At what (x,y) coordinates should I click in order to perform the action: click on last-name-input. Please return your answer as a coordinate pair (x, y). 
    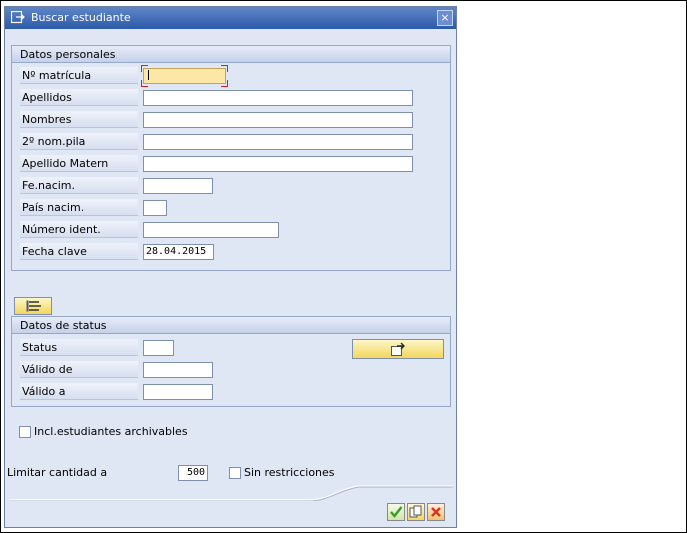
    Looking at the image, I should click on (278, 98).